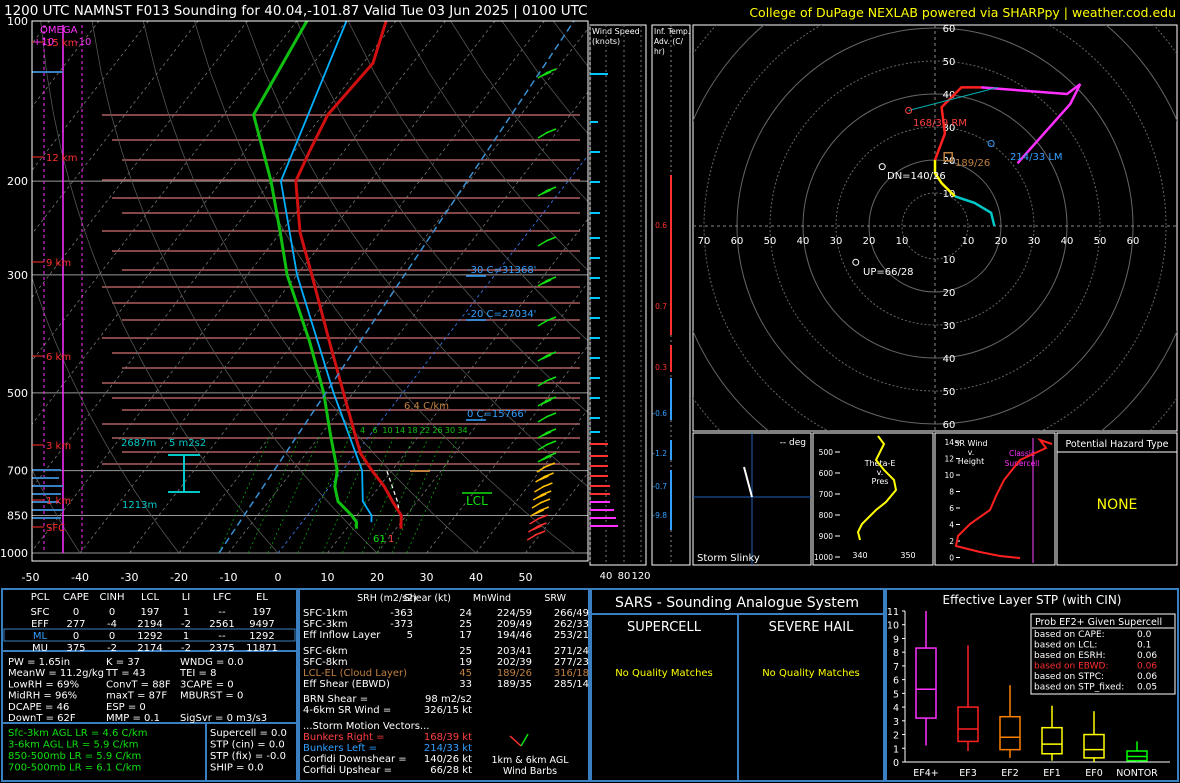  Describe the element at coordinates (112, 648) in the screenshot. I see `parcel-cell: -2` at that location.